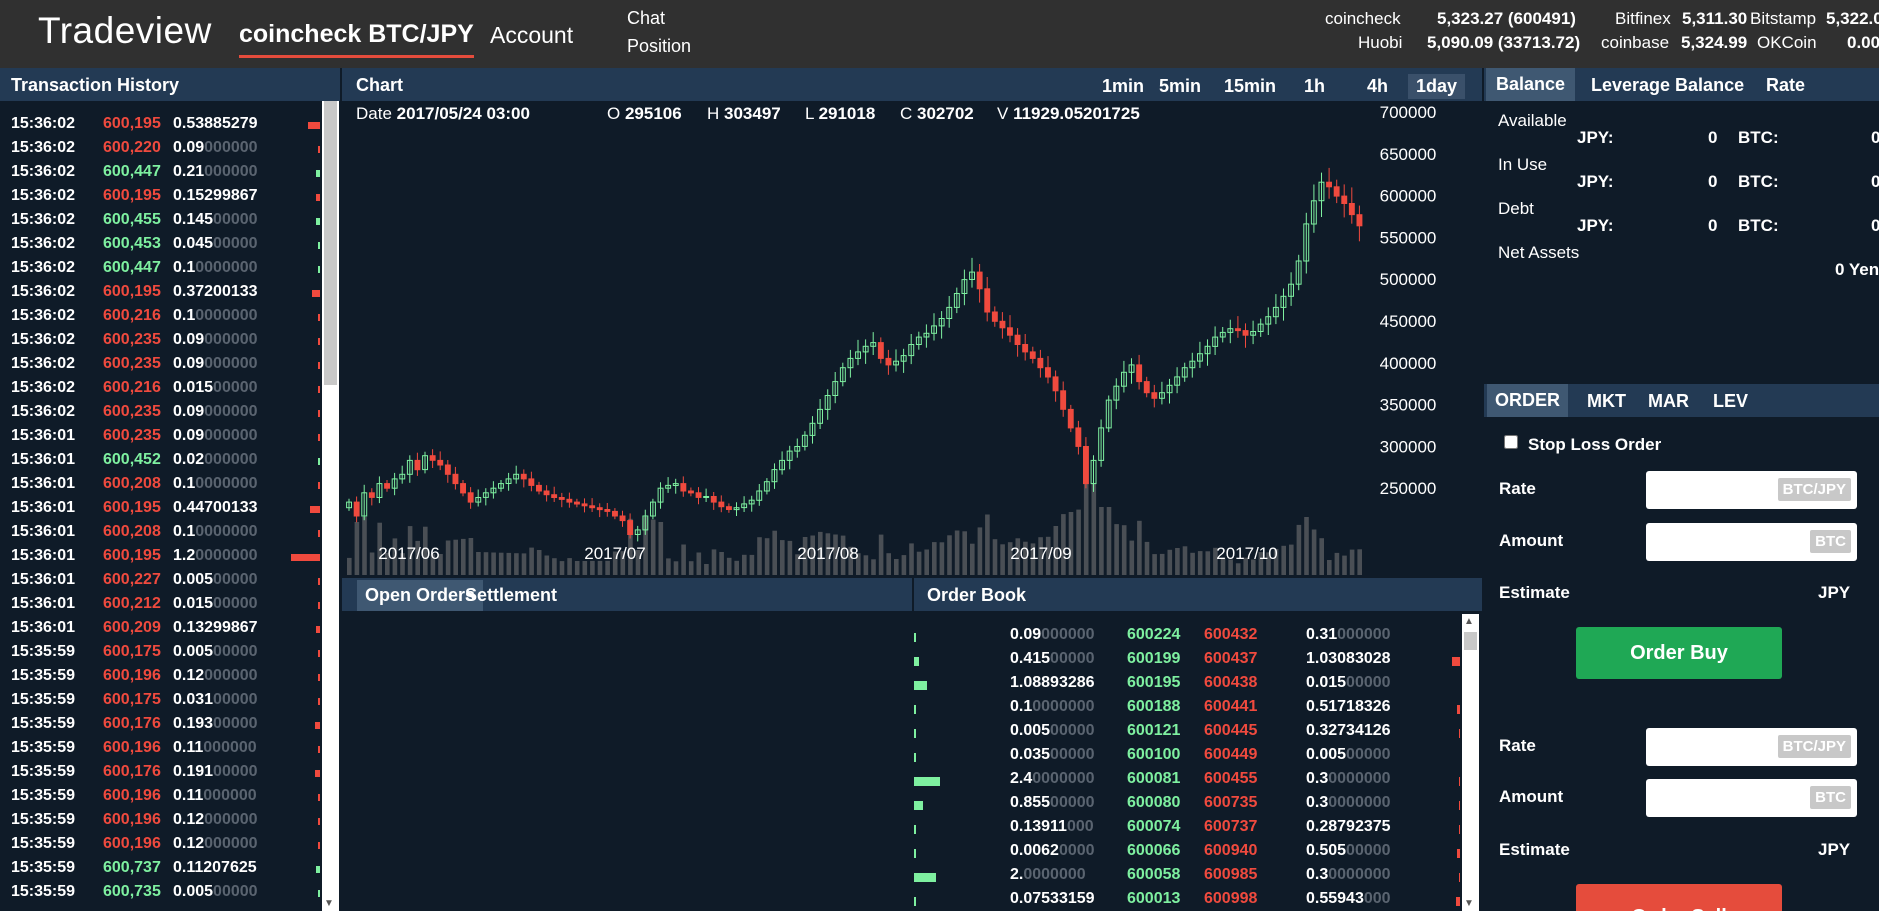 Image resolution: width=1879 pixels, height=911 pixels. What do you see at coordinates (1348, 635) in the screenshot?
I see `ask-amount: 0.31000000` at bounding box center [1348, 635].